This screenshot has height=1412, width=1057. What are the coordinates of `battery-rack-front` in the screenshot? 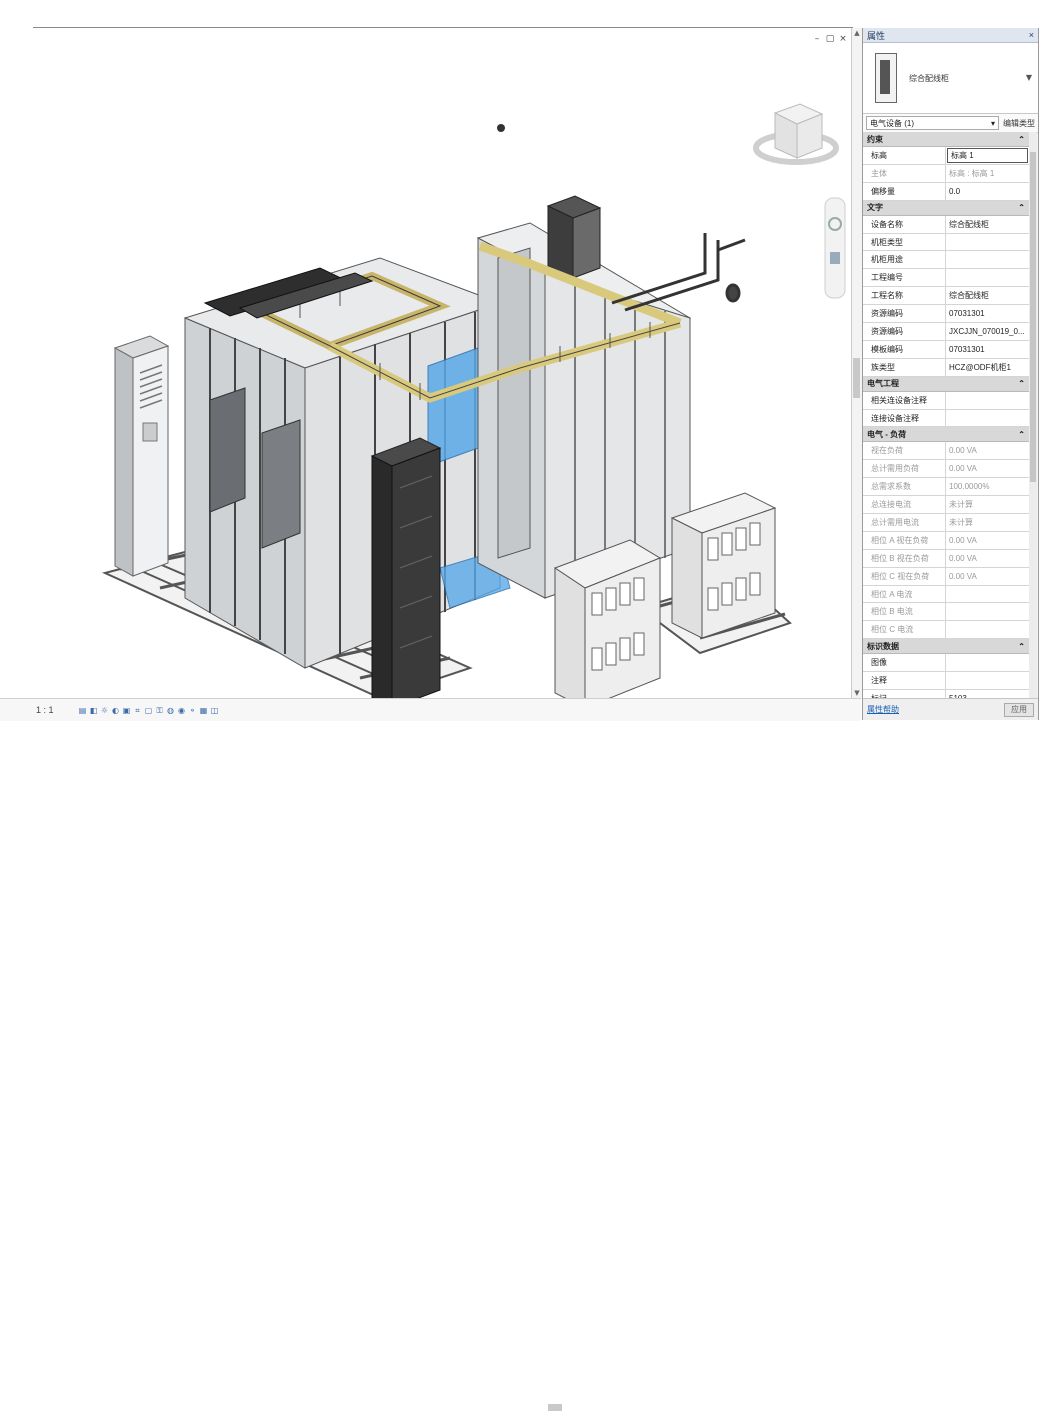 It's located at (607, 618).